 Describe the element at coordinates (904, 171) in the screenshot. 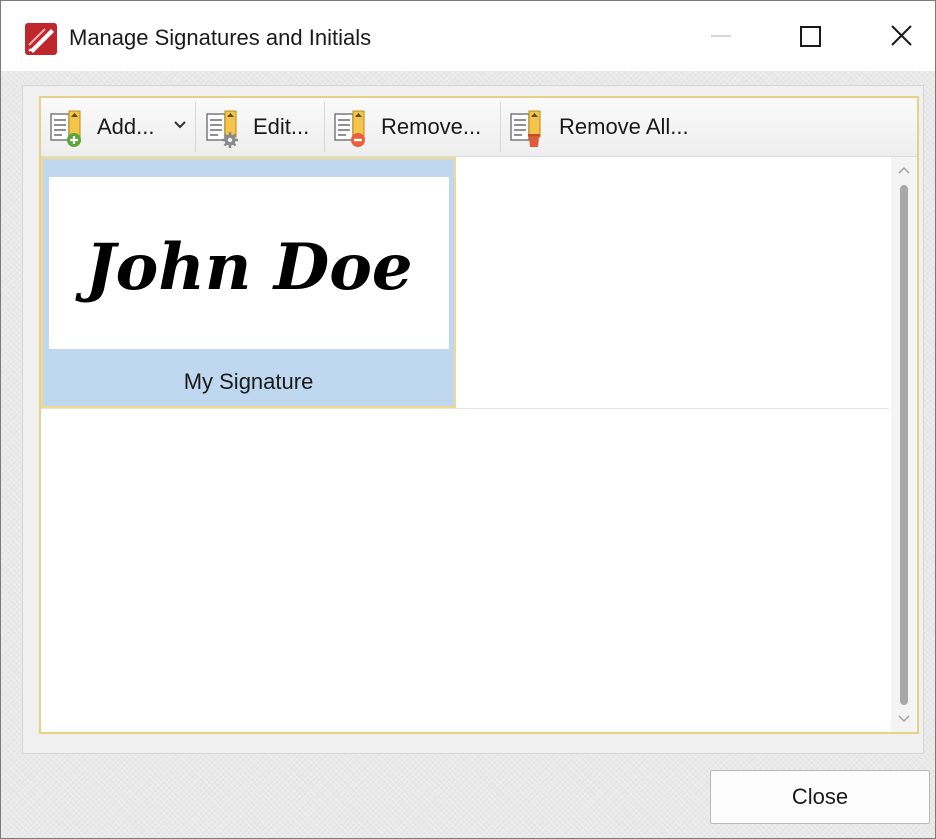

I see `scroll-up-arrow-icon` at that location.